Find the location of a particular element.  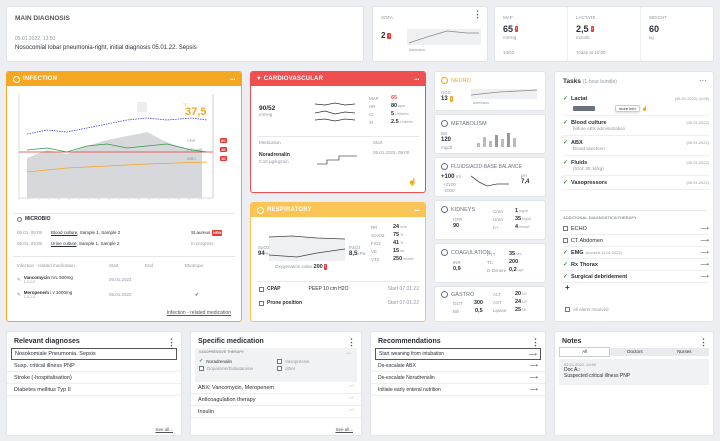

task-item: ✓ ABX (05.01.2022) Broad spectrum is located at coordinates (636, 146).